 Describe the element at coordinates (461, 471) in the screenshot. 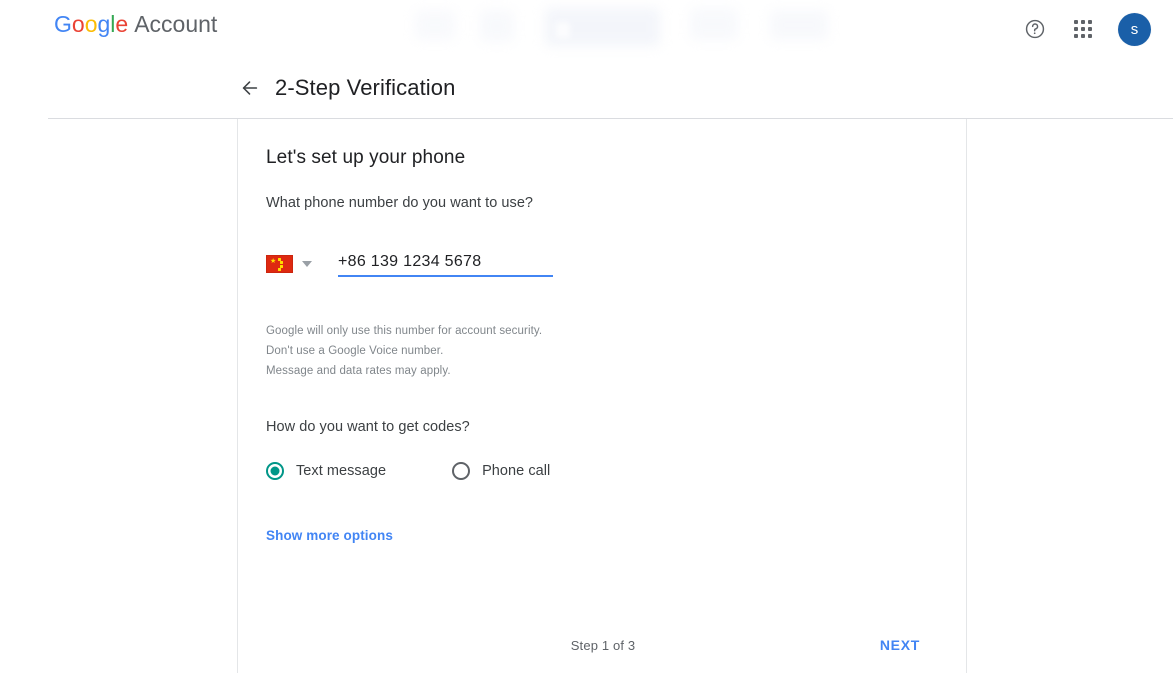

I see `radio-indicator-unselected` at that location.